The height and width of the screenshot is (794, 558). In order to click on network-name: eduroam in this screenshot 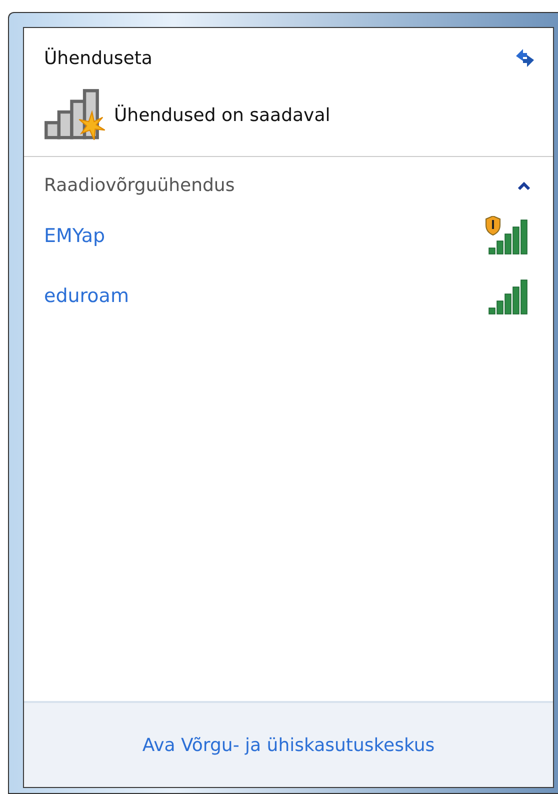, I will do `click(86, 296)`.